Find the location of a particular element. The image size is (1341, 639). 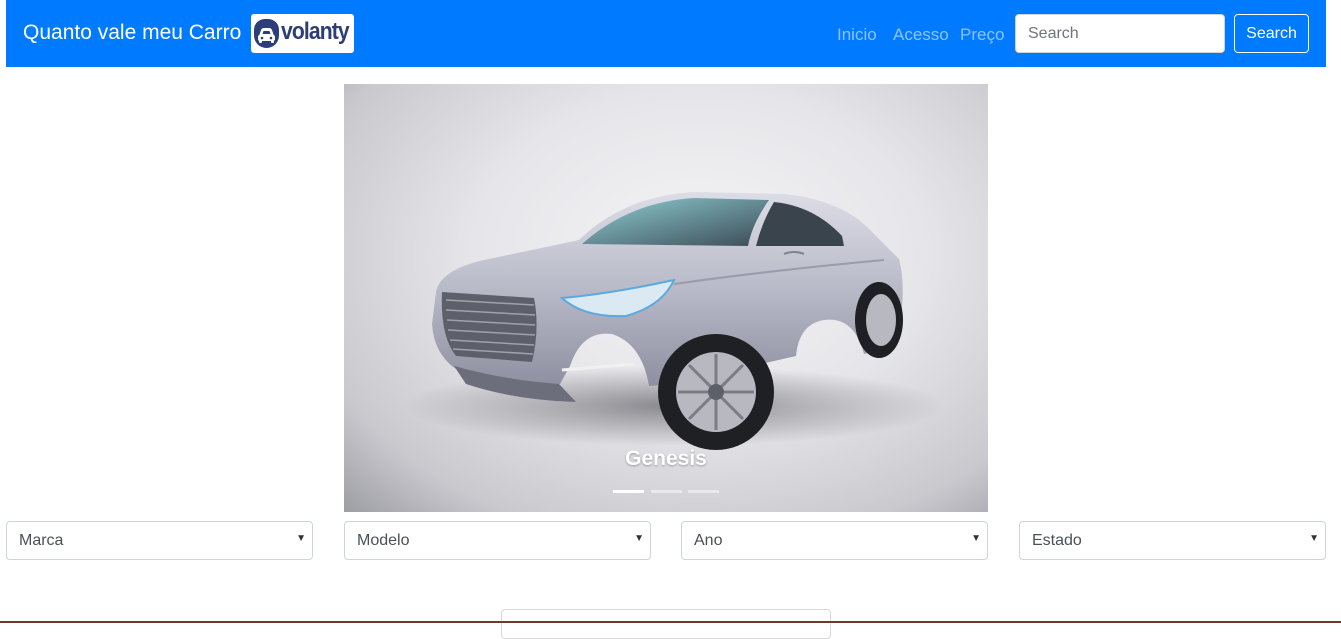

site-title: Quanto vale meu Carro is located at coordinates (132, 33).